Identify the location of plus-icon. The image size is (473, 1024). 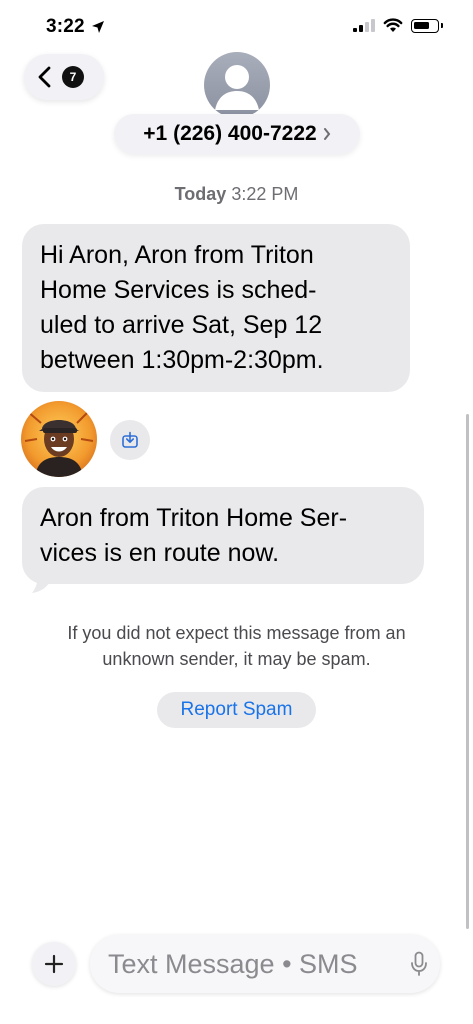
(54, 964).